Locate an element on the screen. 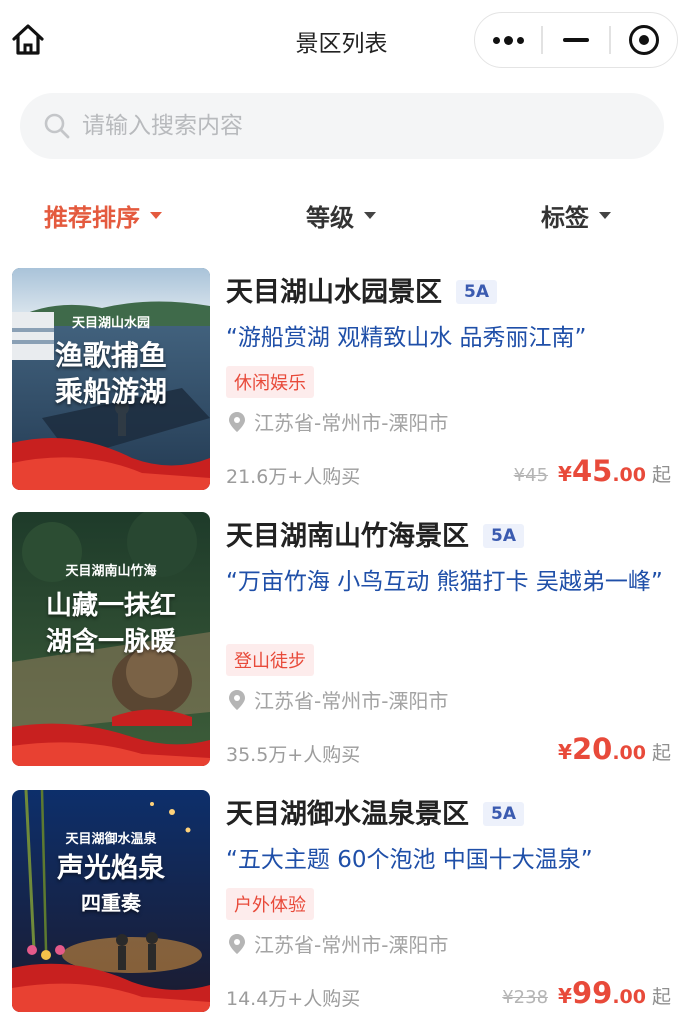 The width and height of the screenshot is (683, 1030). search-icon is located at coordinates (57, 126).